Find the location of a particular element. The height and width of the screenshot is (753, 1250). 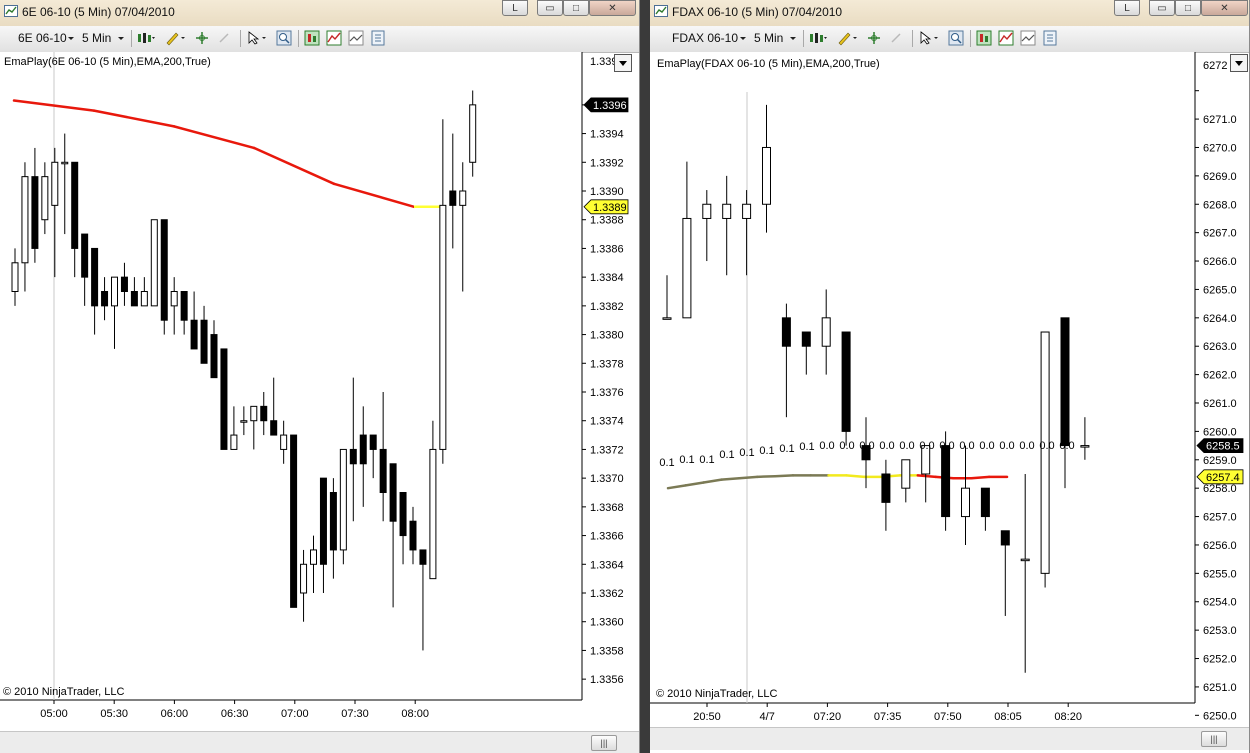

price-tick-label: 6268.0 is located at coordinates (1220, 205).